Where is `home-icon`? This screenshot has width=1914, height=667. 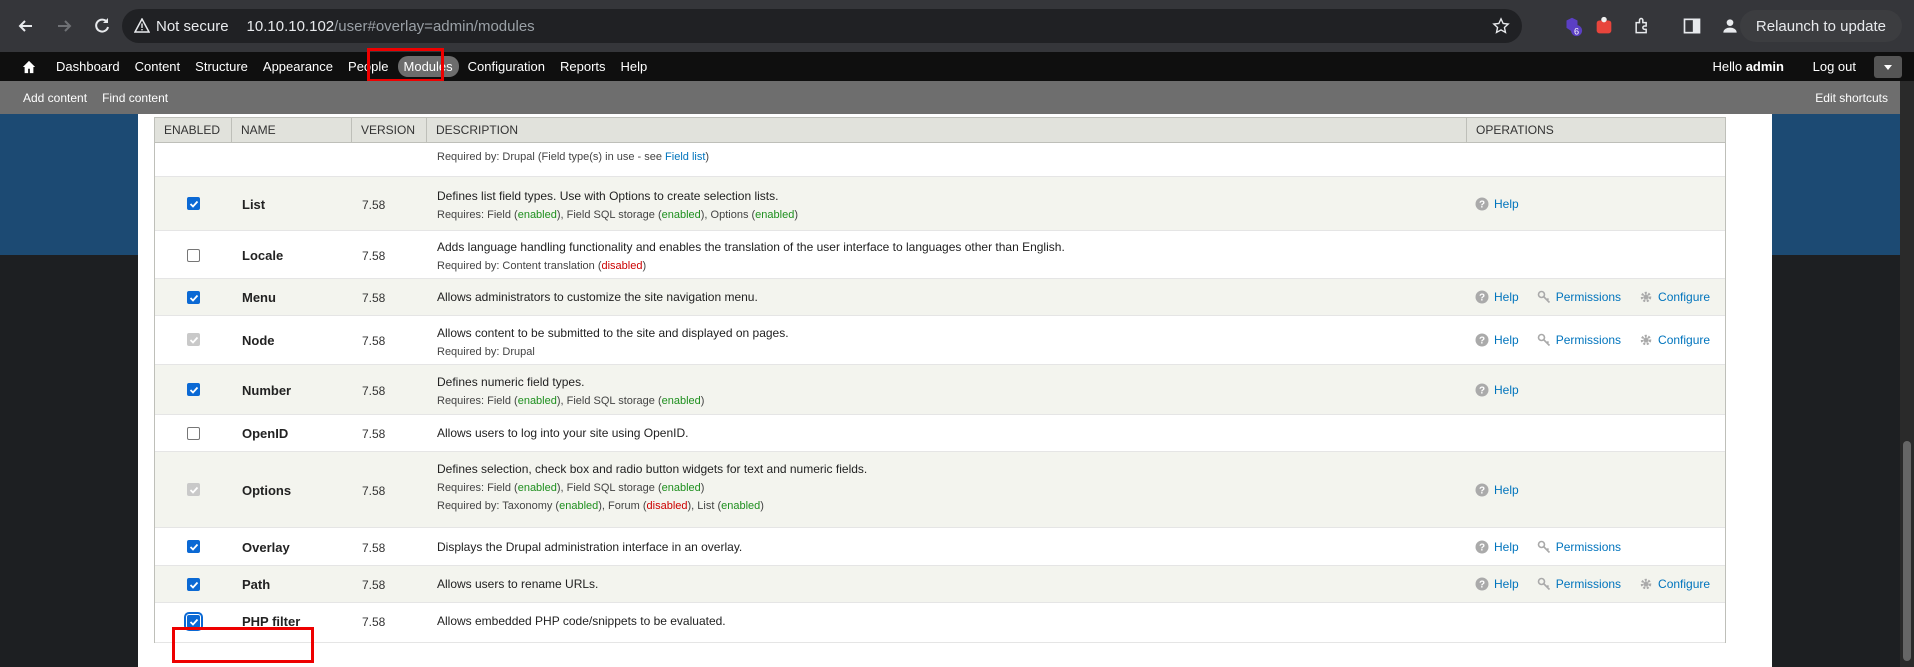 home-icon is located at coordinates (29, 67).